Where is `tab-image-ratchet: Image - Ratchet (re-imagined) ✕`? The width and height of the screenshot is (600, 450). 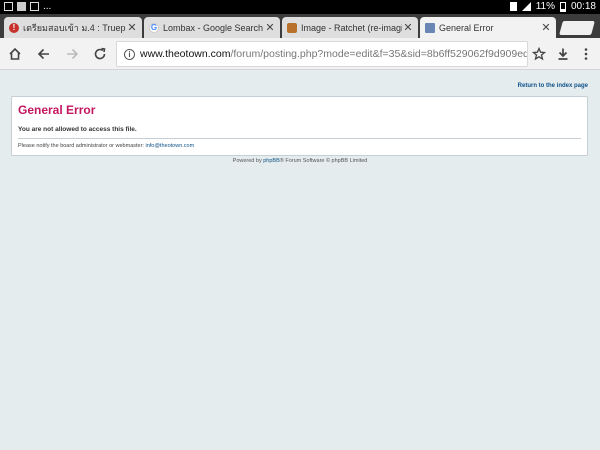 tab-image-ratchet: Image - Ratchet (re-imagined) ✕ is located at coordinates (350, 27).